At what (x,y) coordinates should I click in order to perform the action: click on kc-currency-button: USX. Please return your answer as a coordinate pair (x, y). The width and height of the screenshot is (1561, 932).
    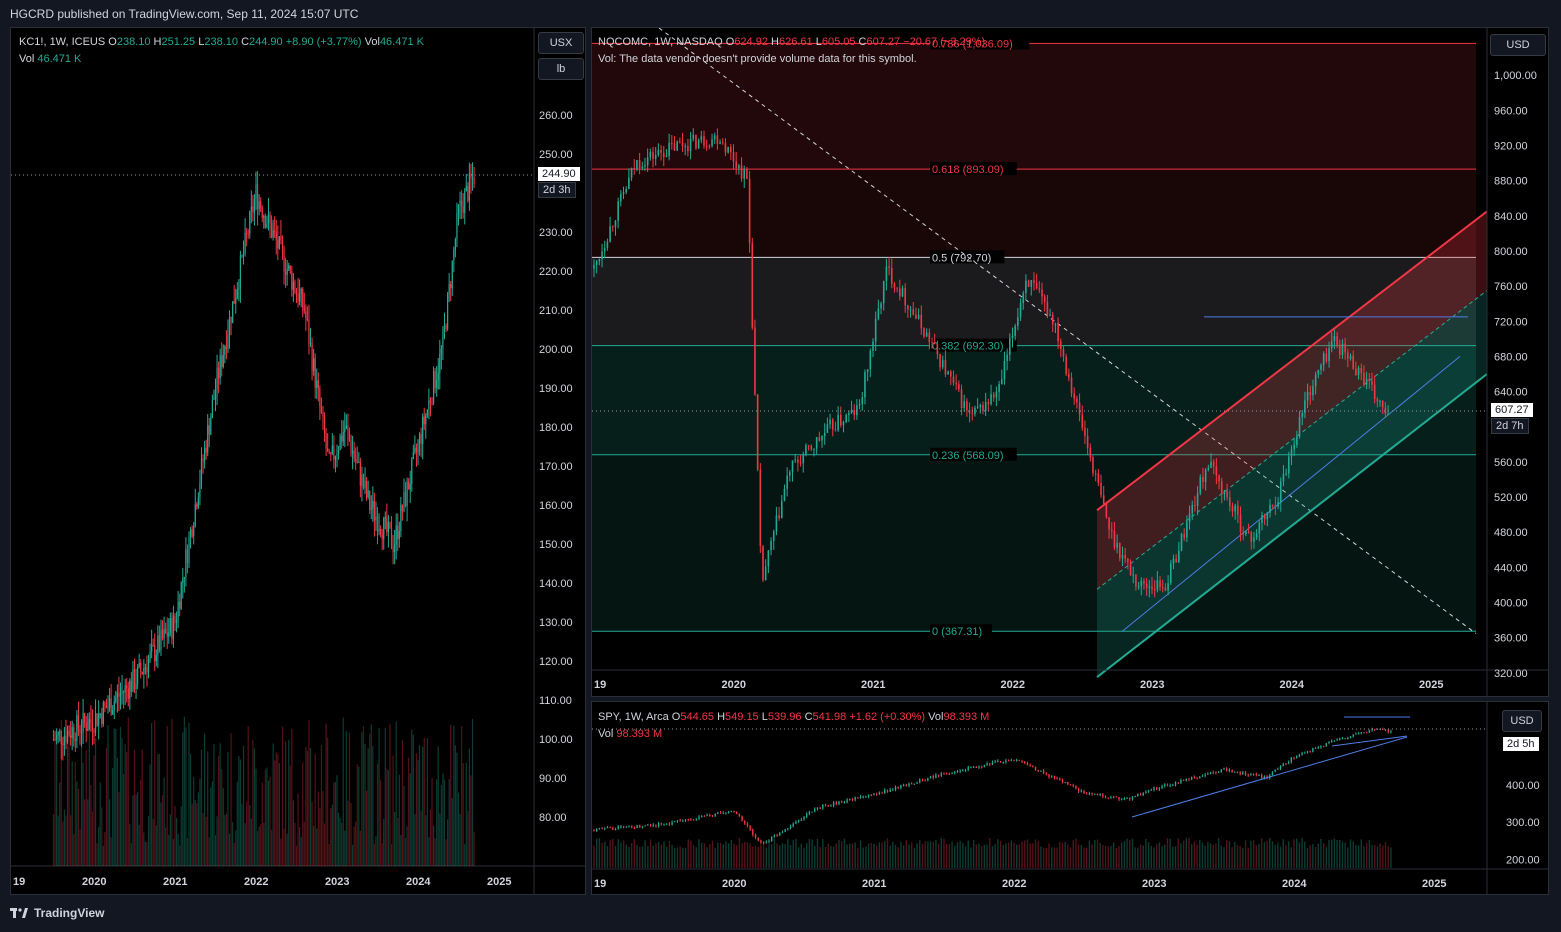
    Looking at the image, I should click on (561, 43).